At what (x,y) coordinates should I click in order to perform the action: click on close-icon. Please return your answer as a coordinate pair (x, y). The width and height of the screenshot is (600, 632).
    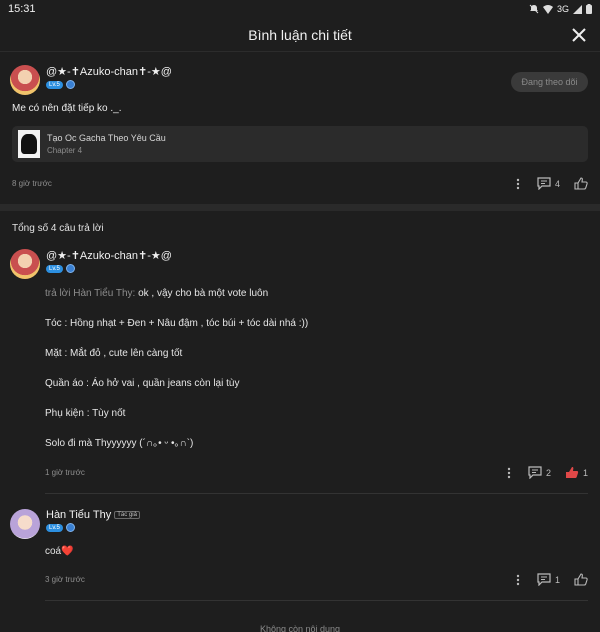
    Looking at the image, I should click on (579, 35).